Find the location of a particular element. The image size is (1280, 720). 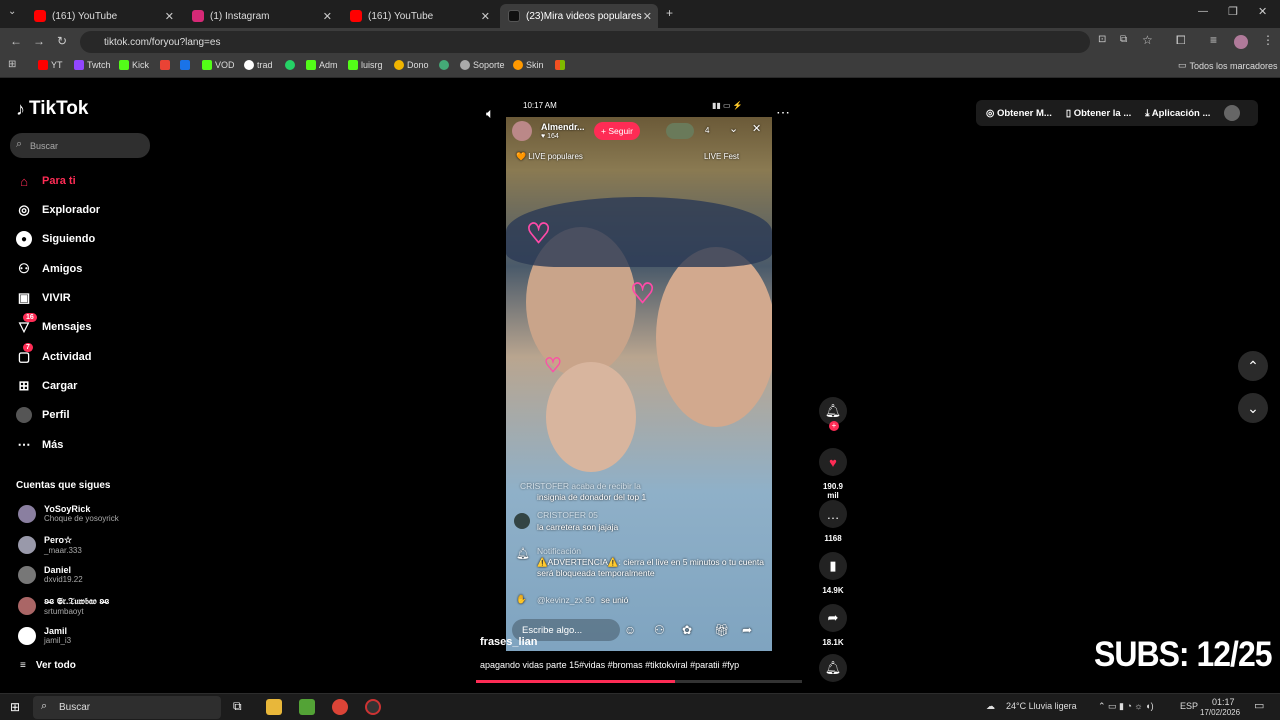

bookmark-ext is located at coordinates (444, 65).